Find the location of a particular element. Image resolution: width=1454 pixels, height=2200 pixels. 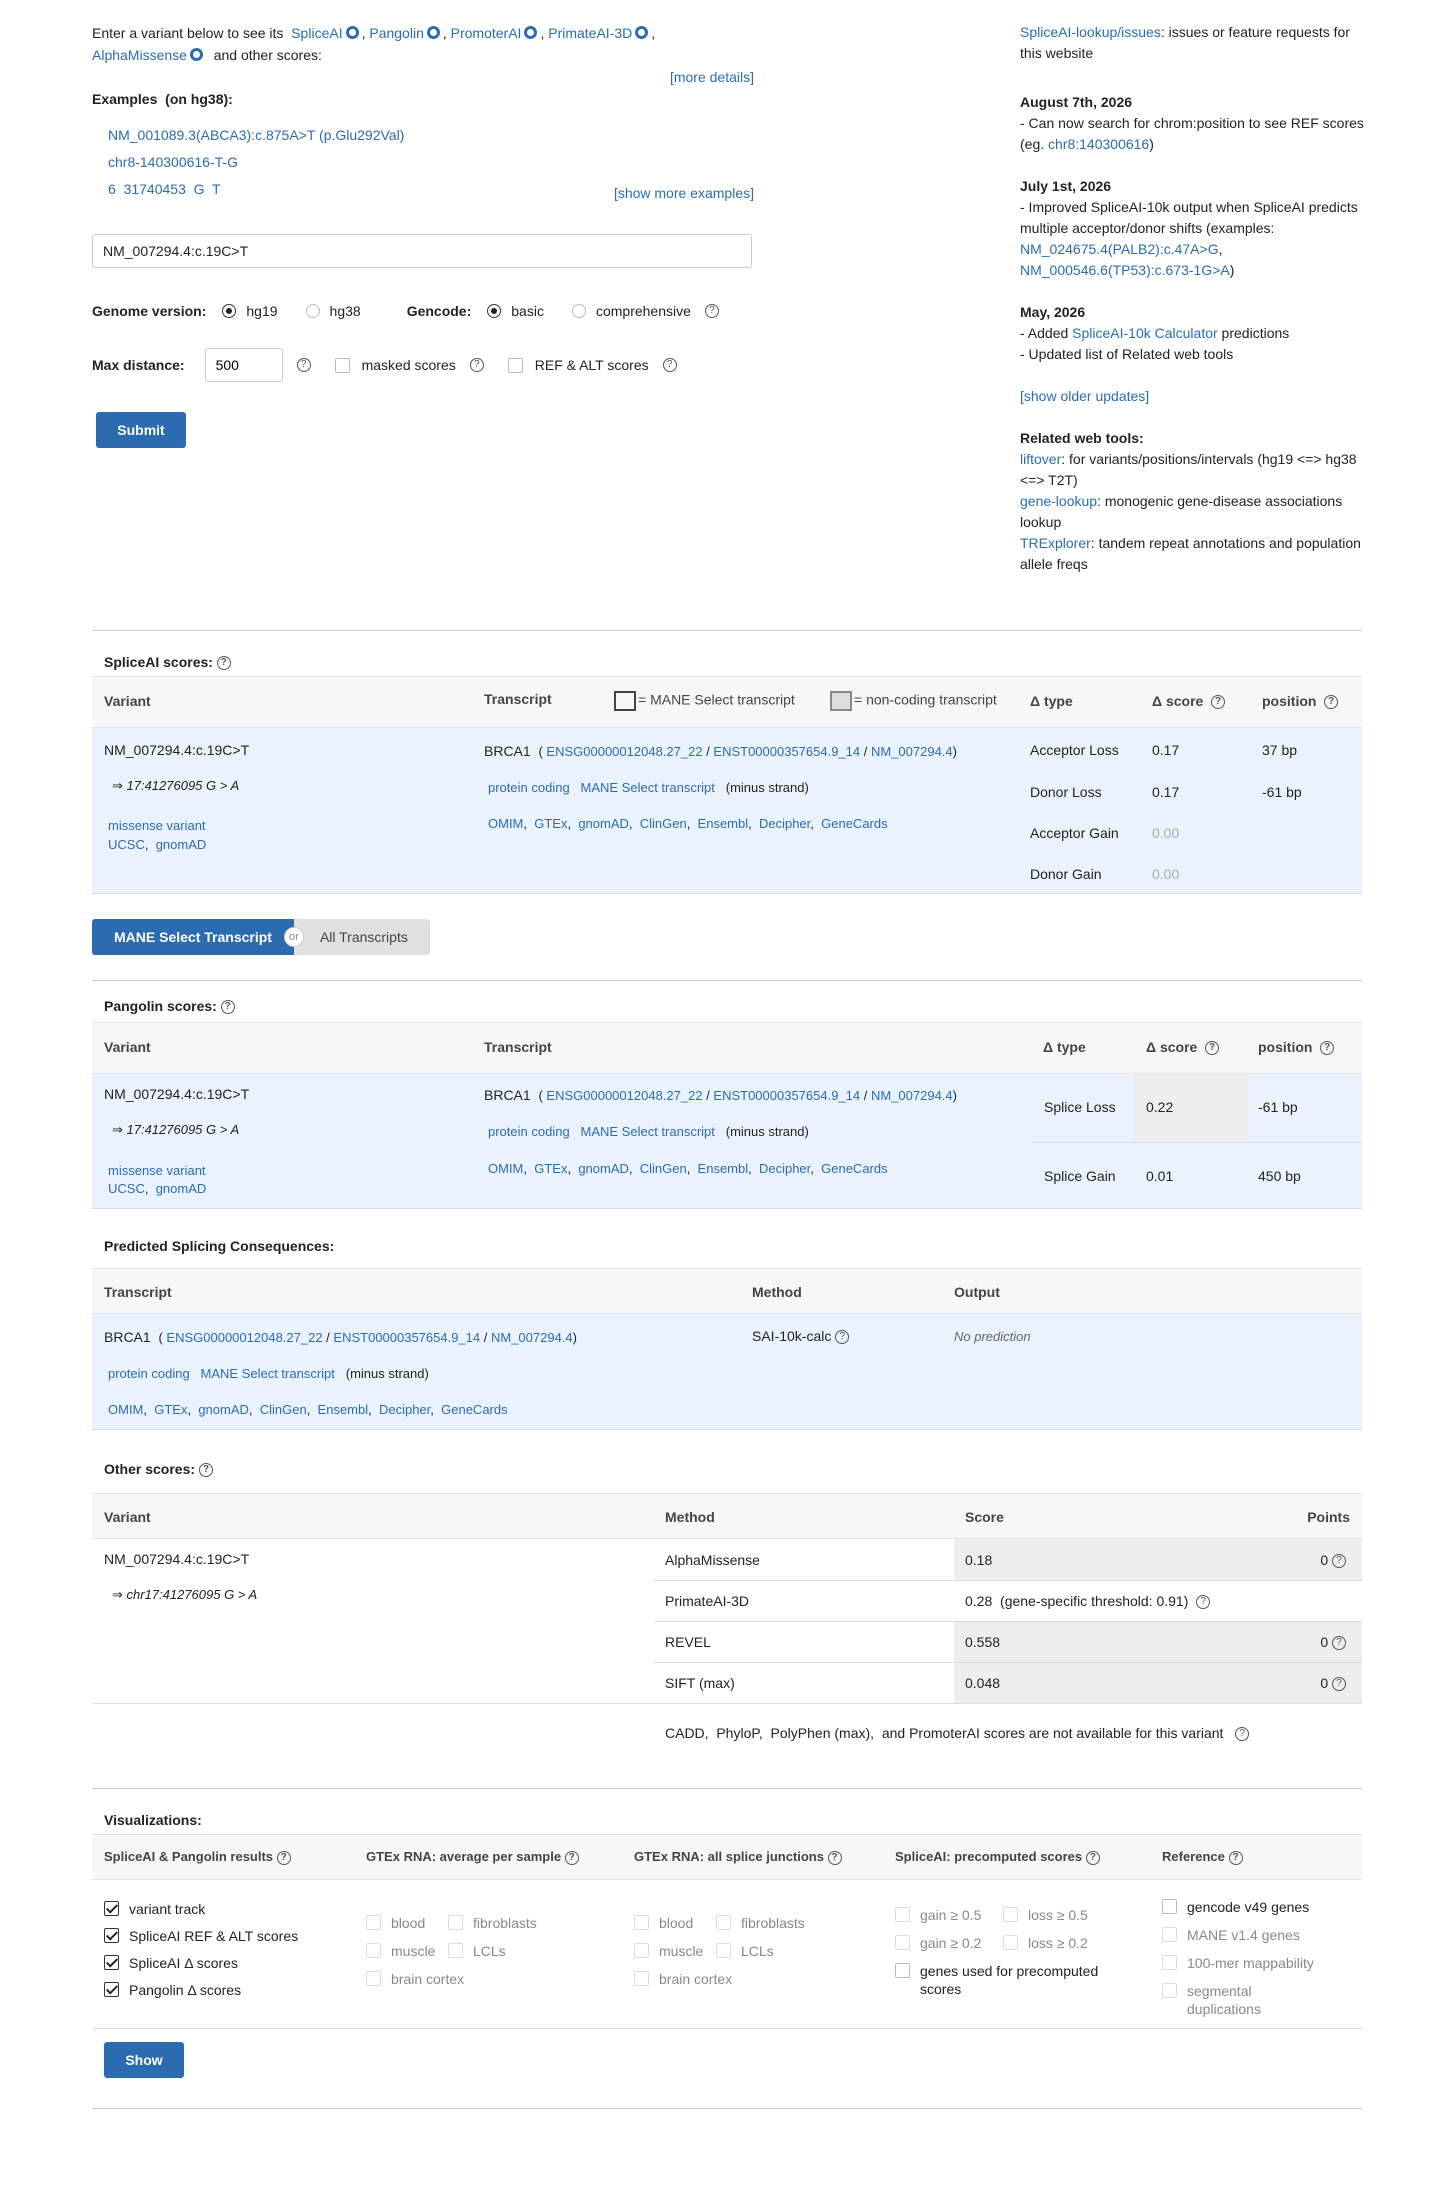

trexplorer-link: TRExplorer is located at coordinates (1055, 543).